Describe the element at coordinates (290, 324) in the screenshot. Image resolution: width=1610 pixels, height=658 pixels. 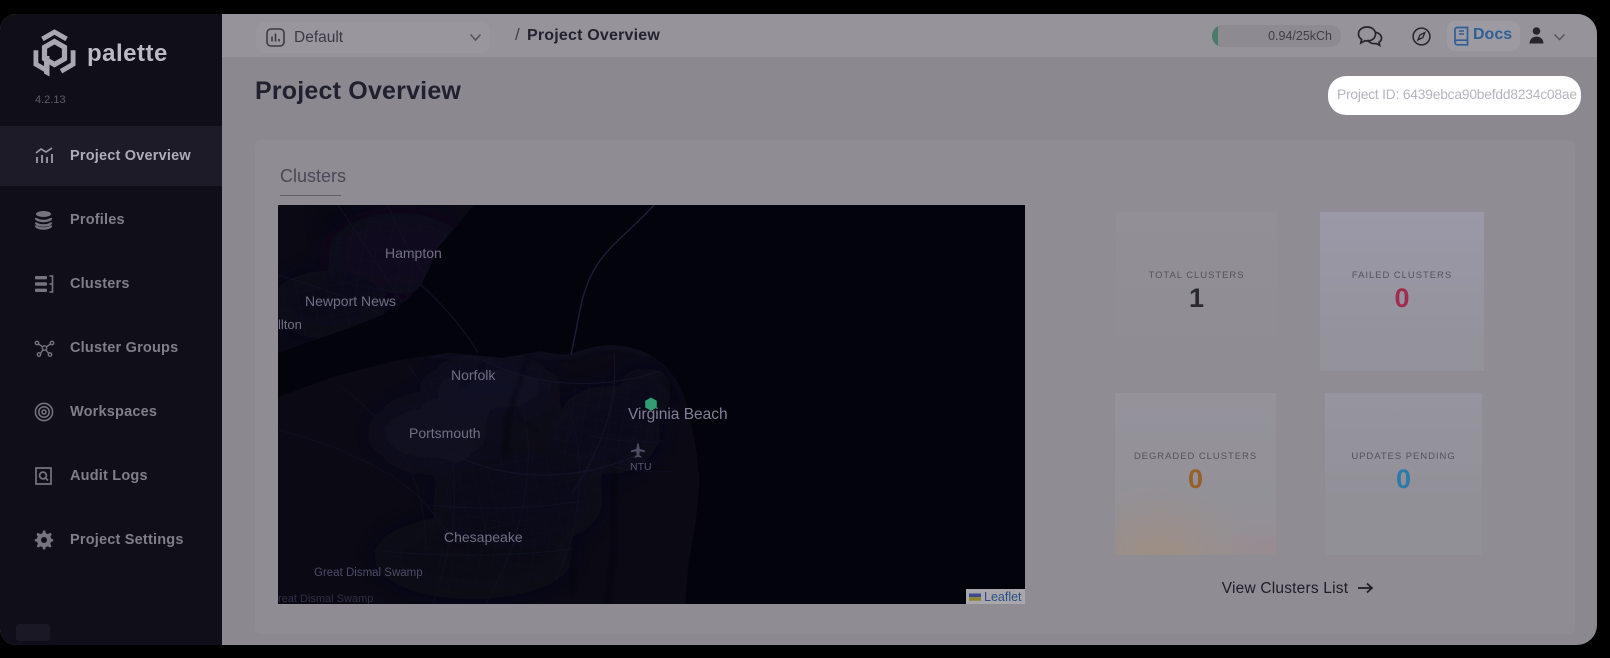
I see `svg-text: llton` at that location.